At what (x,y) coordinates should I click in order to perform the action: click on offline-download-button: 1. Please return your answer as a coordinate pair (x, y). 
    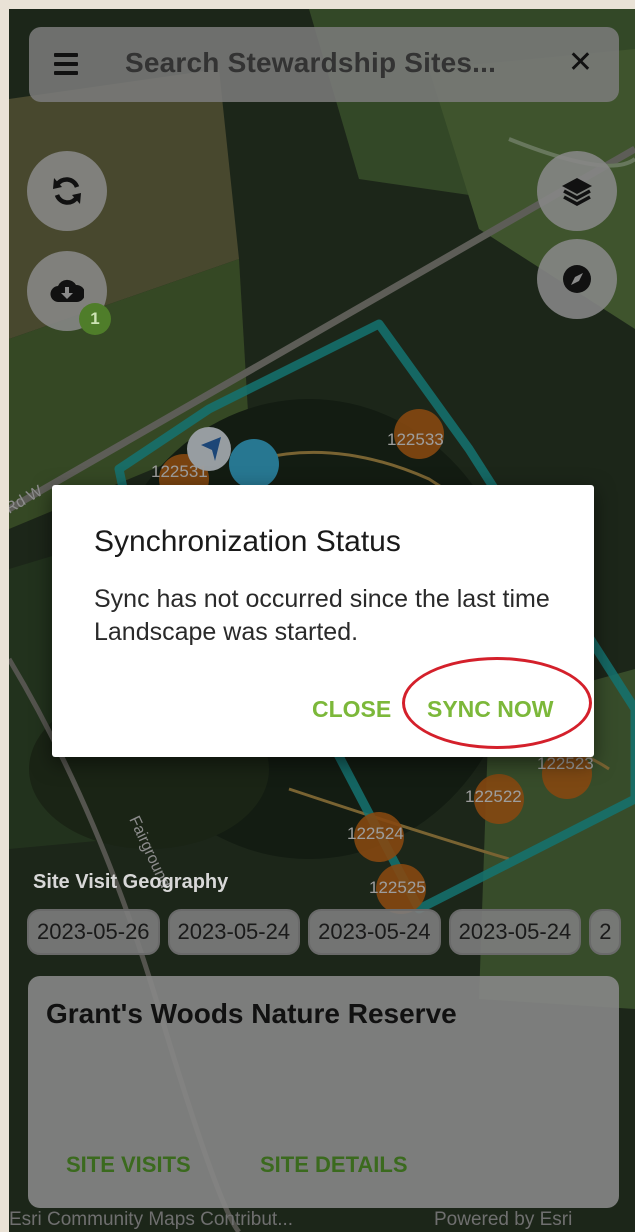
    Looking at the image, I should click on (69, 293).